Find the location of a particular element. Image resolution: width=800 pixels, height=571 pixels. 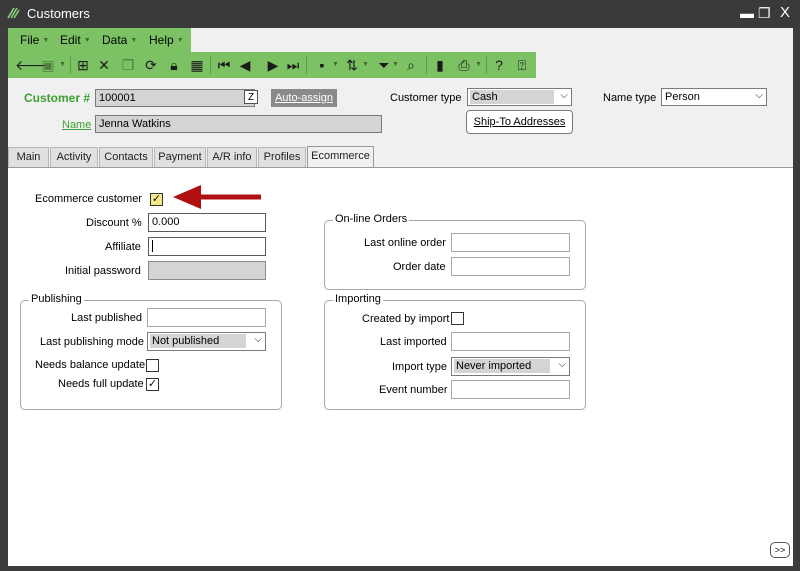

tab-contacts: Contacts is located at coordinates (126, 157).